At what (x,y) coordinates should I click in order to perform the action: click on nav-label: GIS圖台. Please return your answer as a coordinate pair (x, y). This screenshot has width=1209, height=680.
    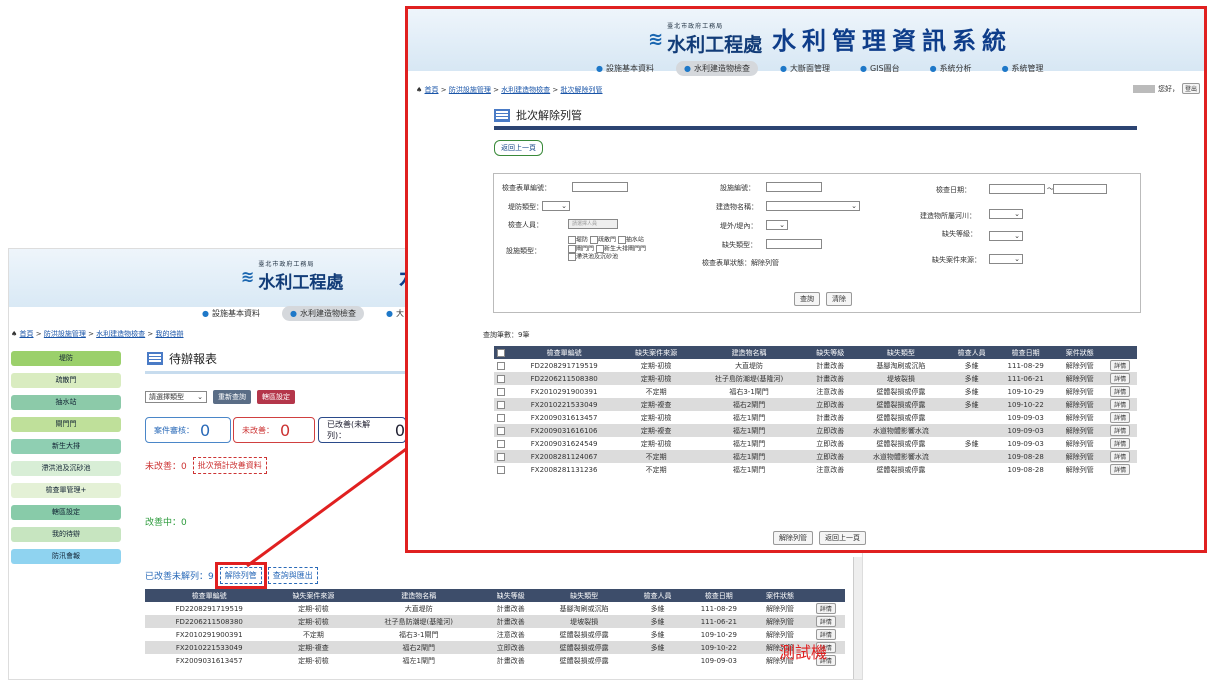
    Looking at the image, I should click on (884, 68).